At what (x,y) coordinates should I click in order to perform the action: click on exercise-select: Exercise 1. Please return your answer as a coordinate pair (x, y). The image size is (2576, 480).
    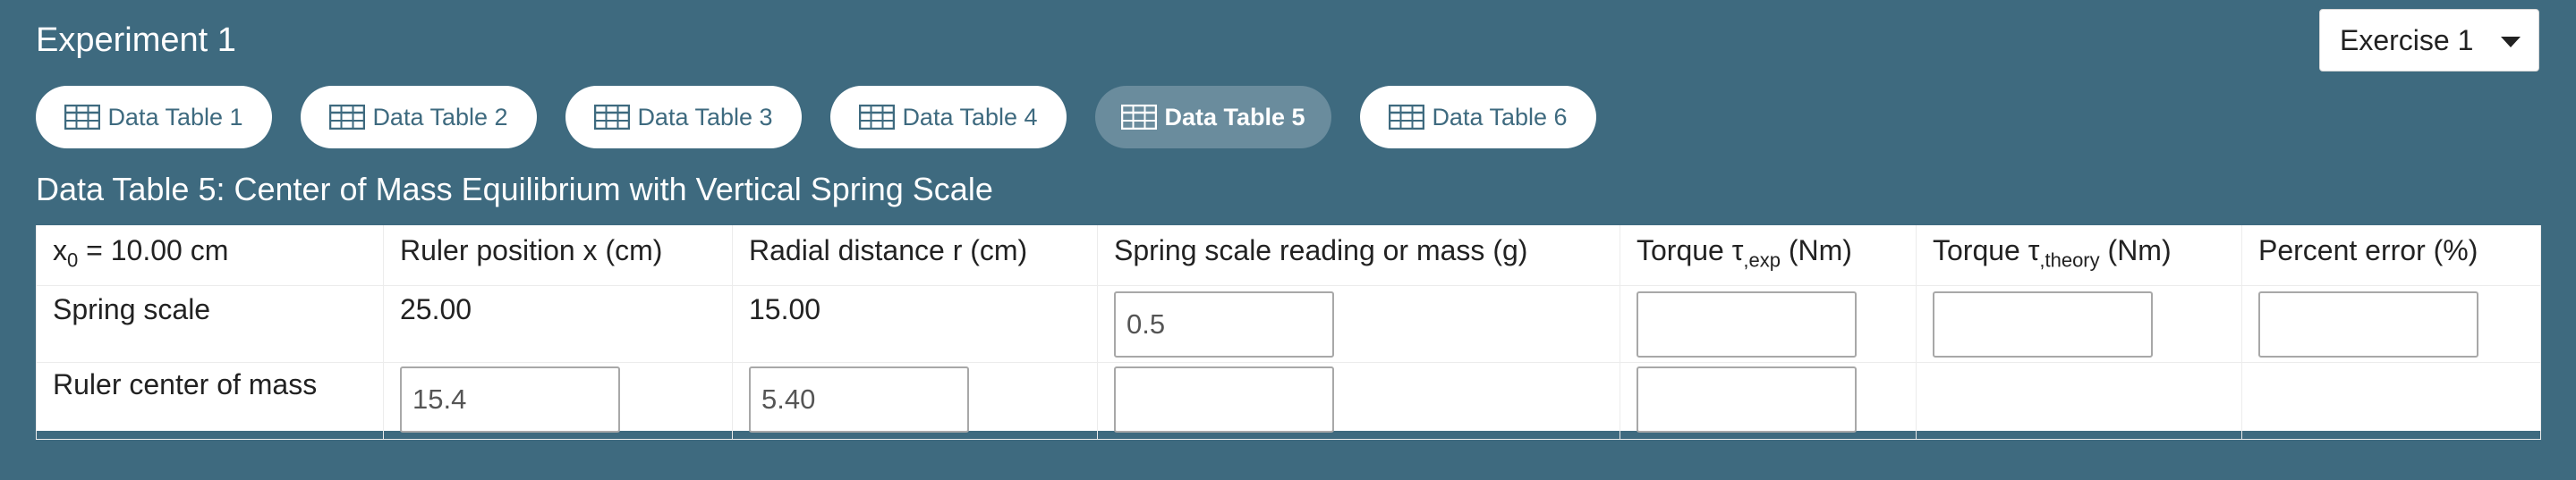
    Looking at the image, I should click on (2429, 40).